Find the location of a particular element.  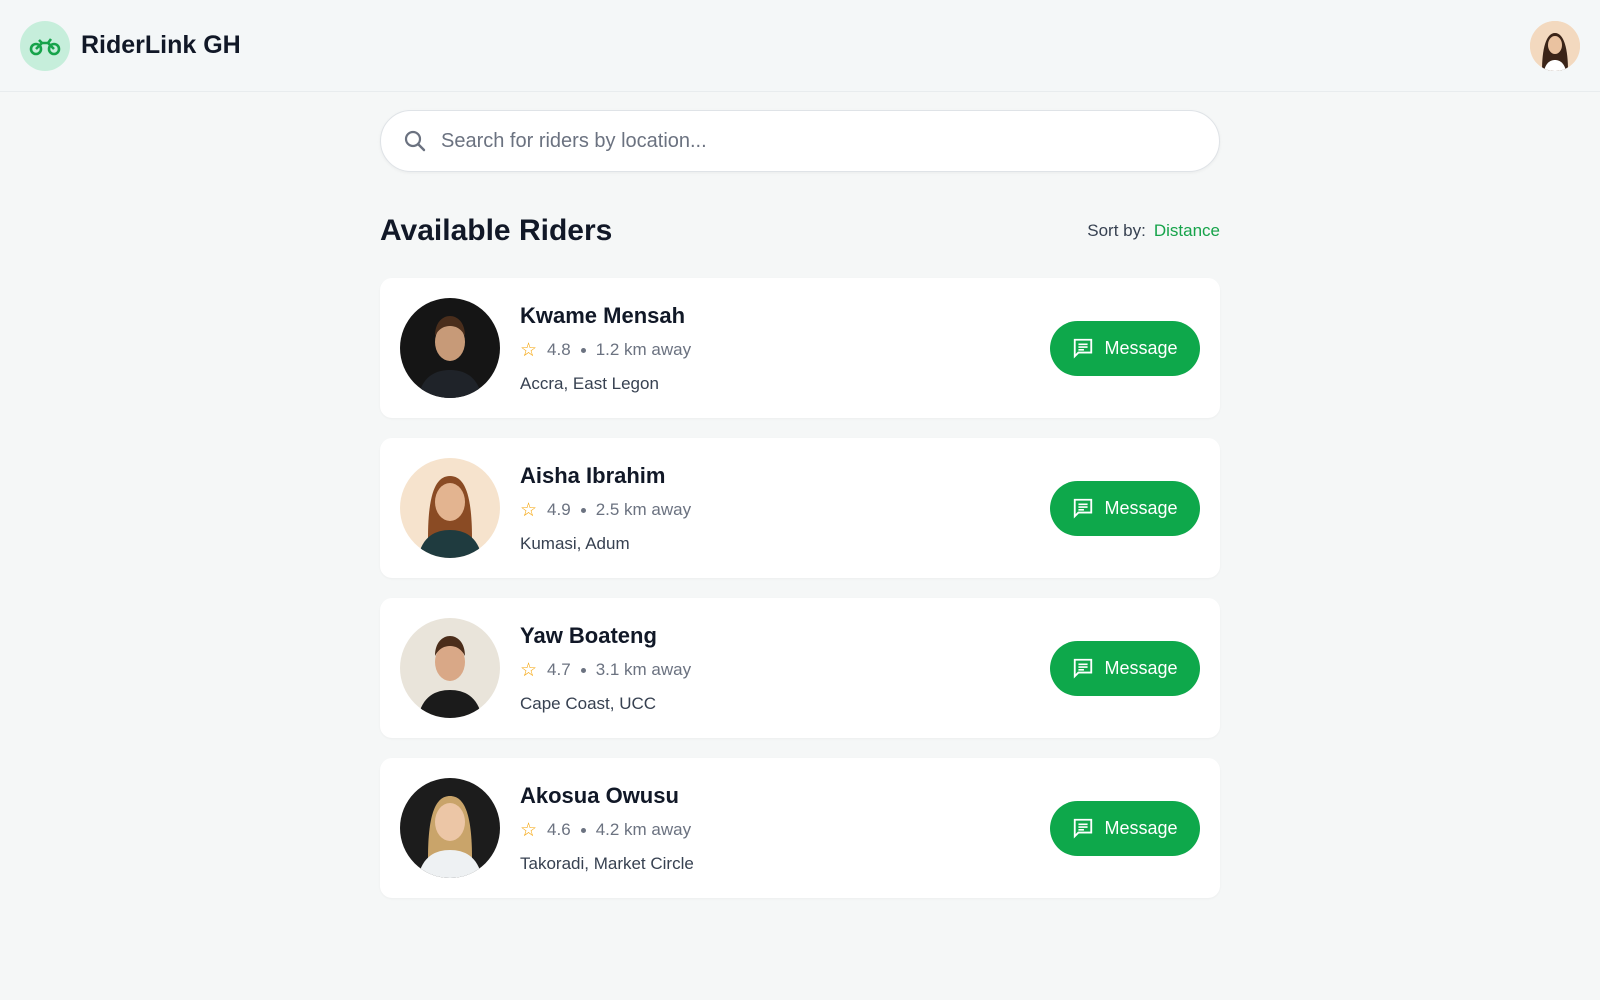

search-icon is located at coordinates (415, 141).